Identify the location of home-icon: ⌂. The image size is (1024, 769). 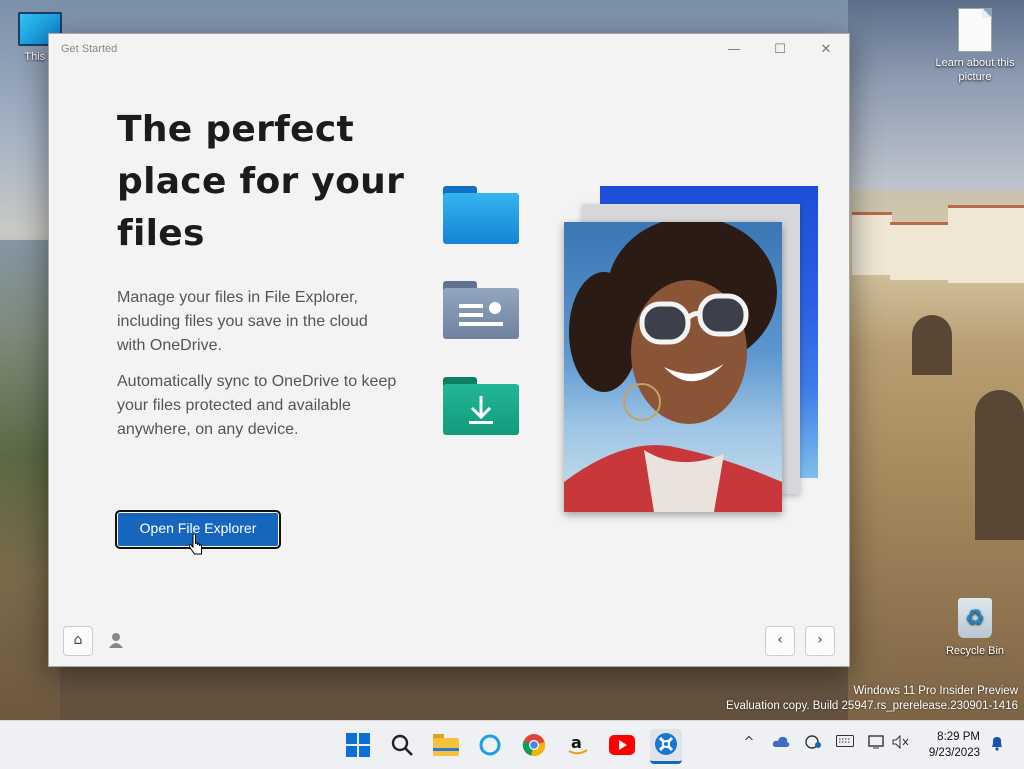
(78, 640).